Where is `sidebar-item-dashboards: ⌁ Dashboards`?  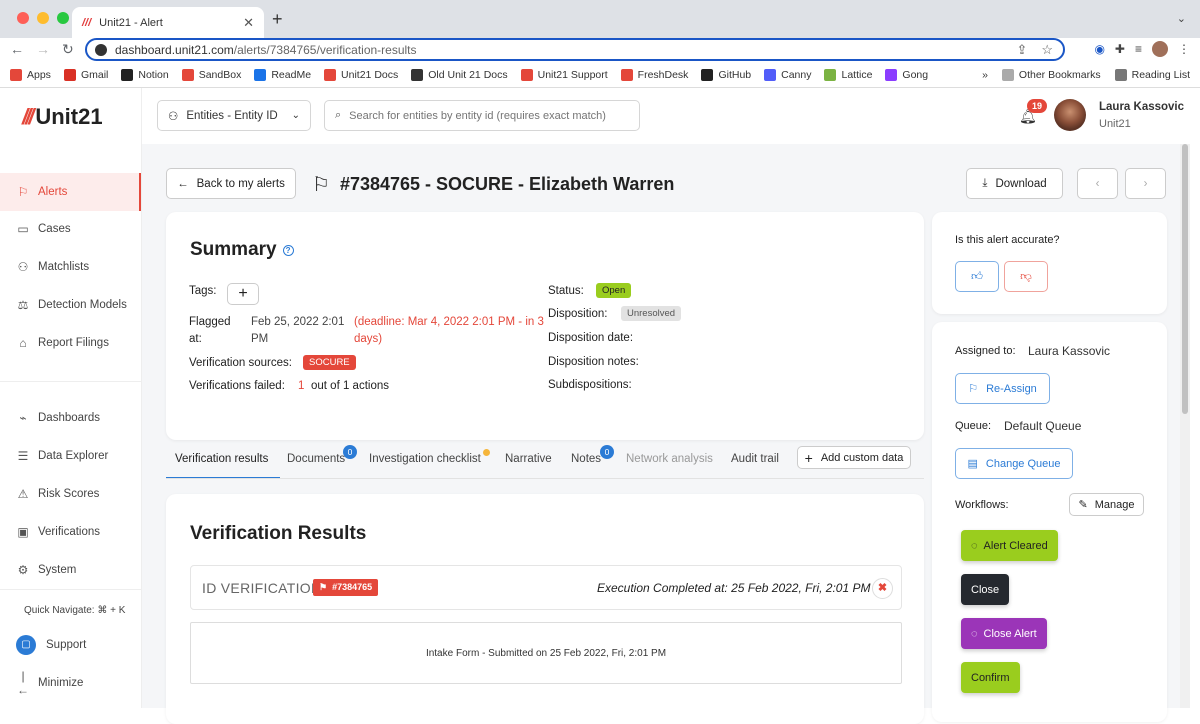
sidebar-item-dashboards: ⌁ Dashboards is located at coordinates (70, 418).